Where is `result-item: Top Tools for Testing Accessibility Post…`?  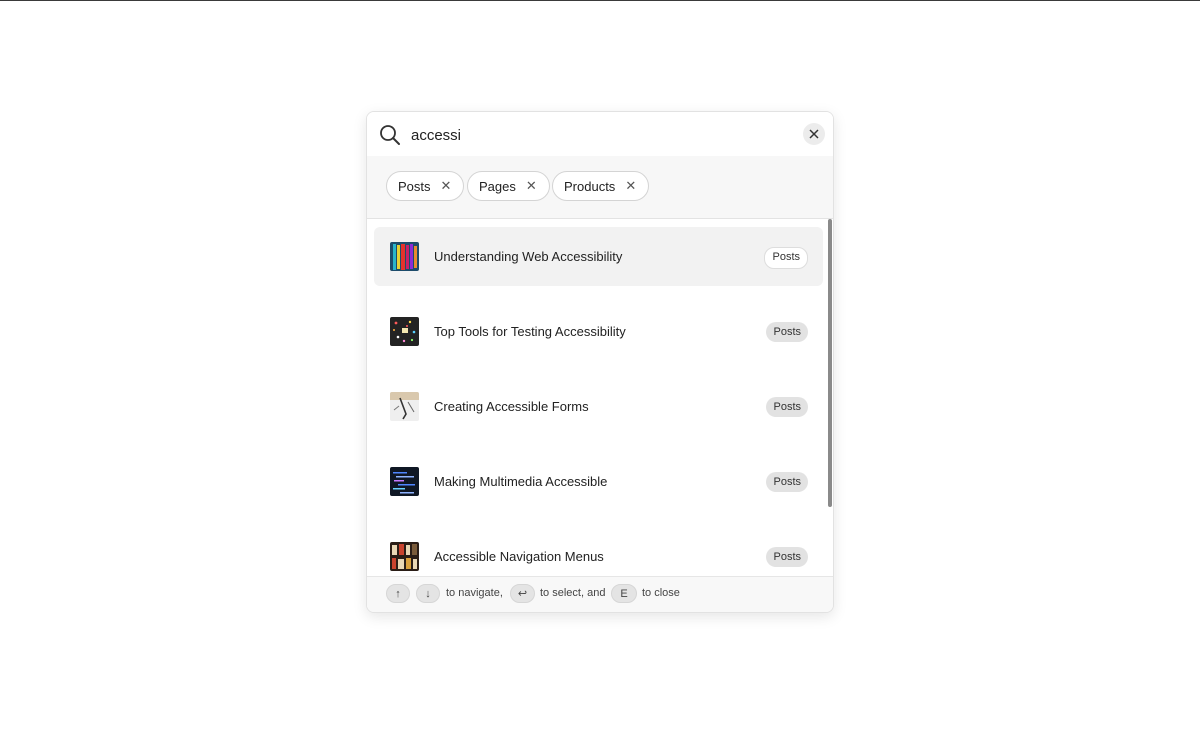 result-item: Top Tools for Testing Accessibility Post… is located at coordinates (598, 331).